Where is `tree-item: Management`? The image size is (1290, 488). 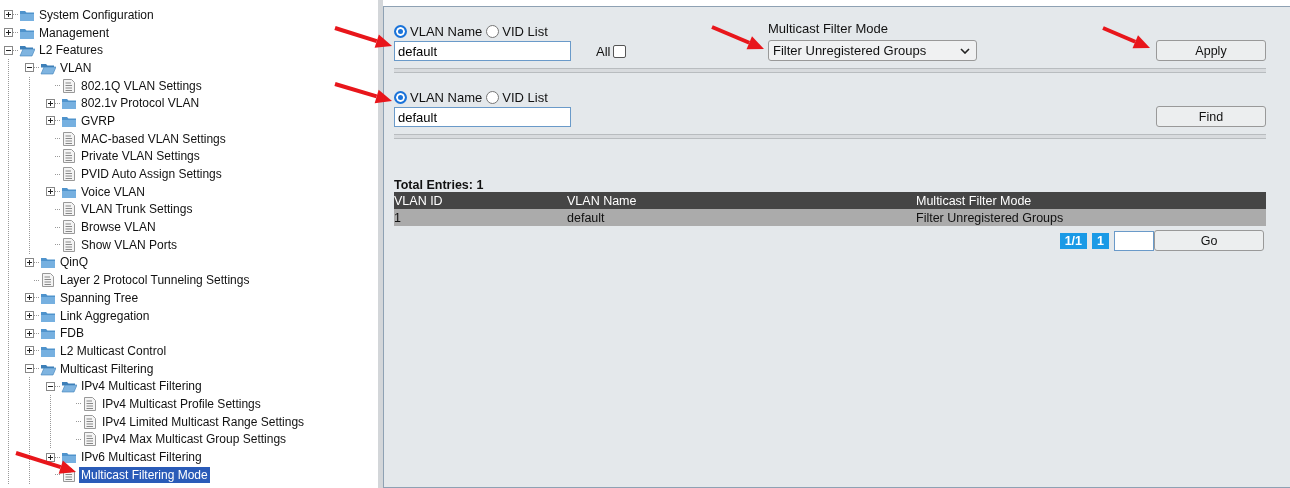 tree-item: Management is located at coordinates (74, 32).